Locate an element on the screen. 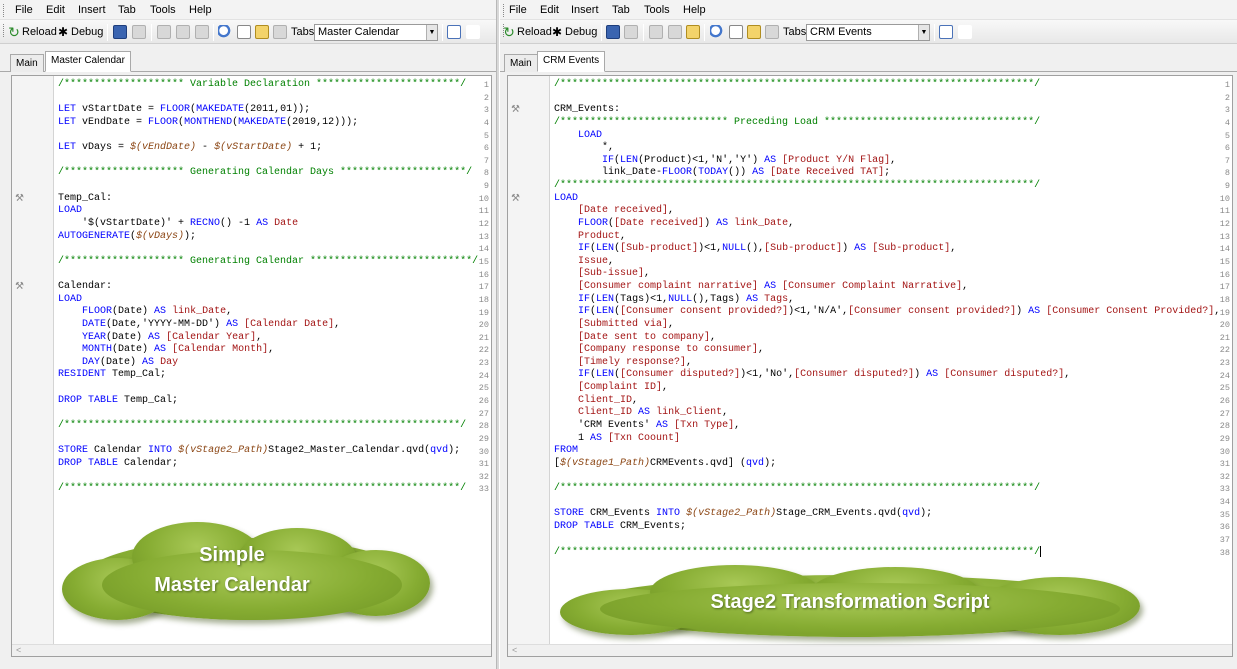 The width and height of the screenshot is (1237, 669). code-token: MAKEDATE is located at coordinates (262, 122).